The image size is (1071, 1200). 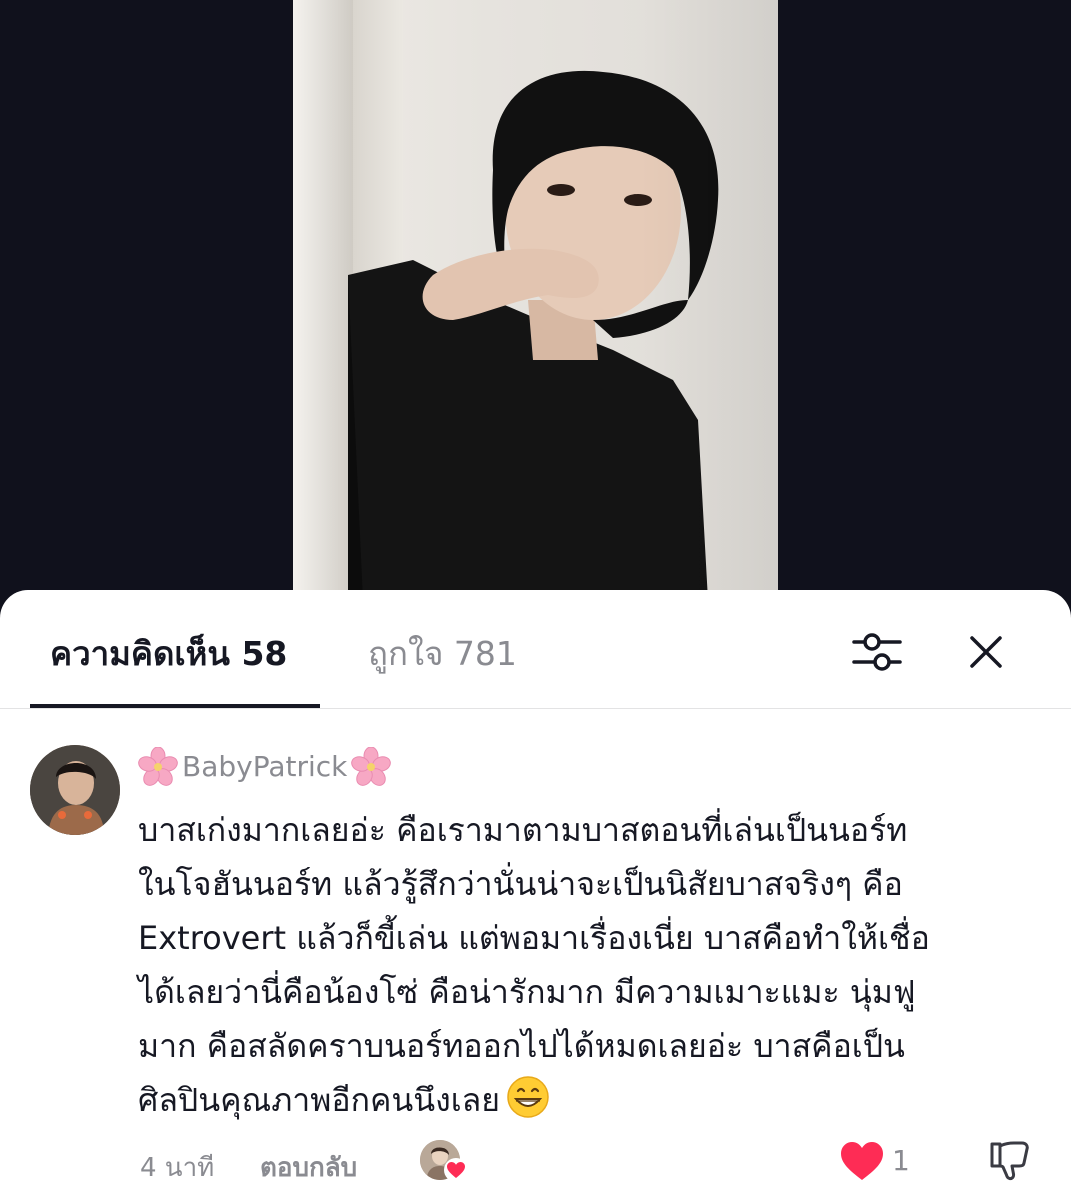 I want to click on like-count: 1, so click(x=901, y=1160).